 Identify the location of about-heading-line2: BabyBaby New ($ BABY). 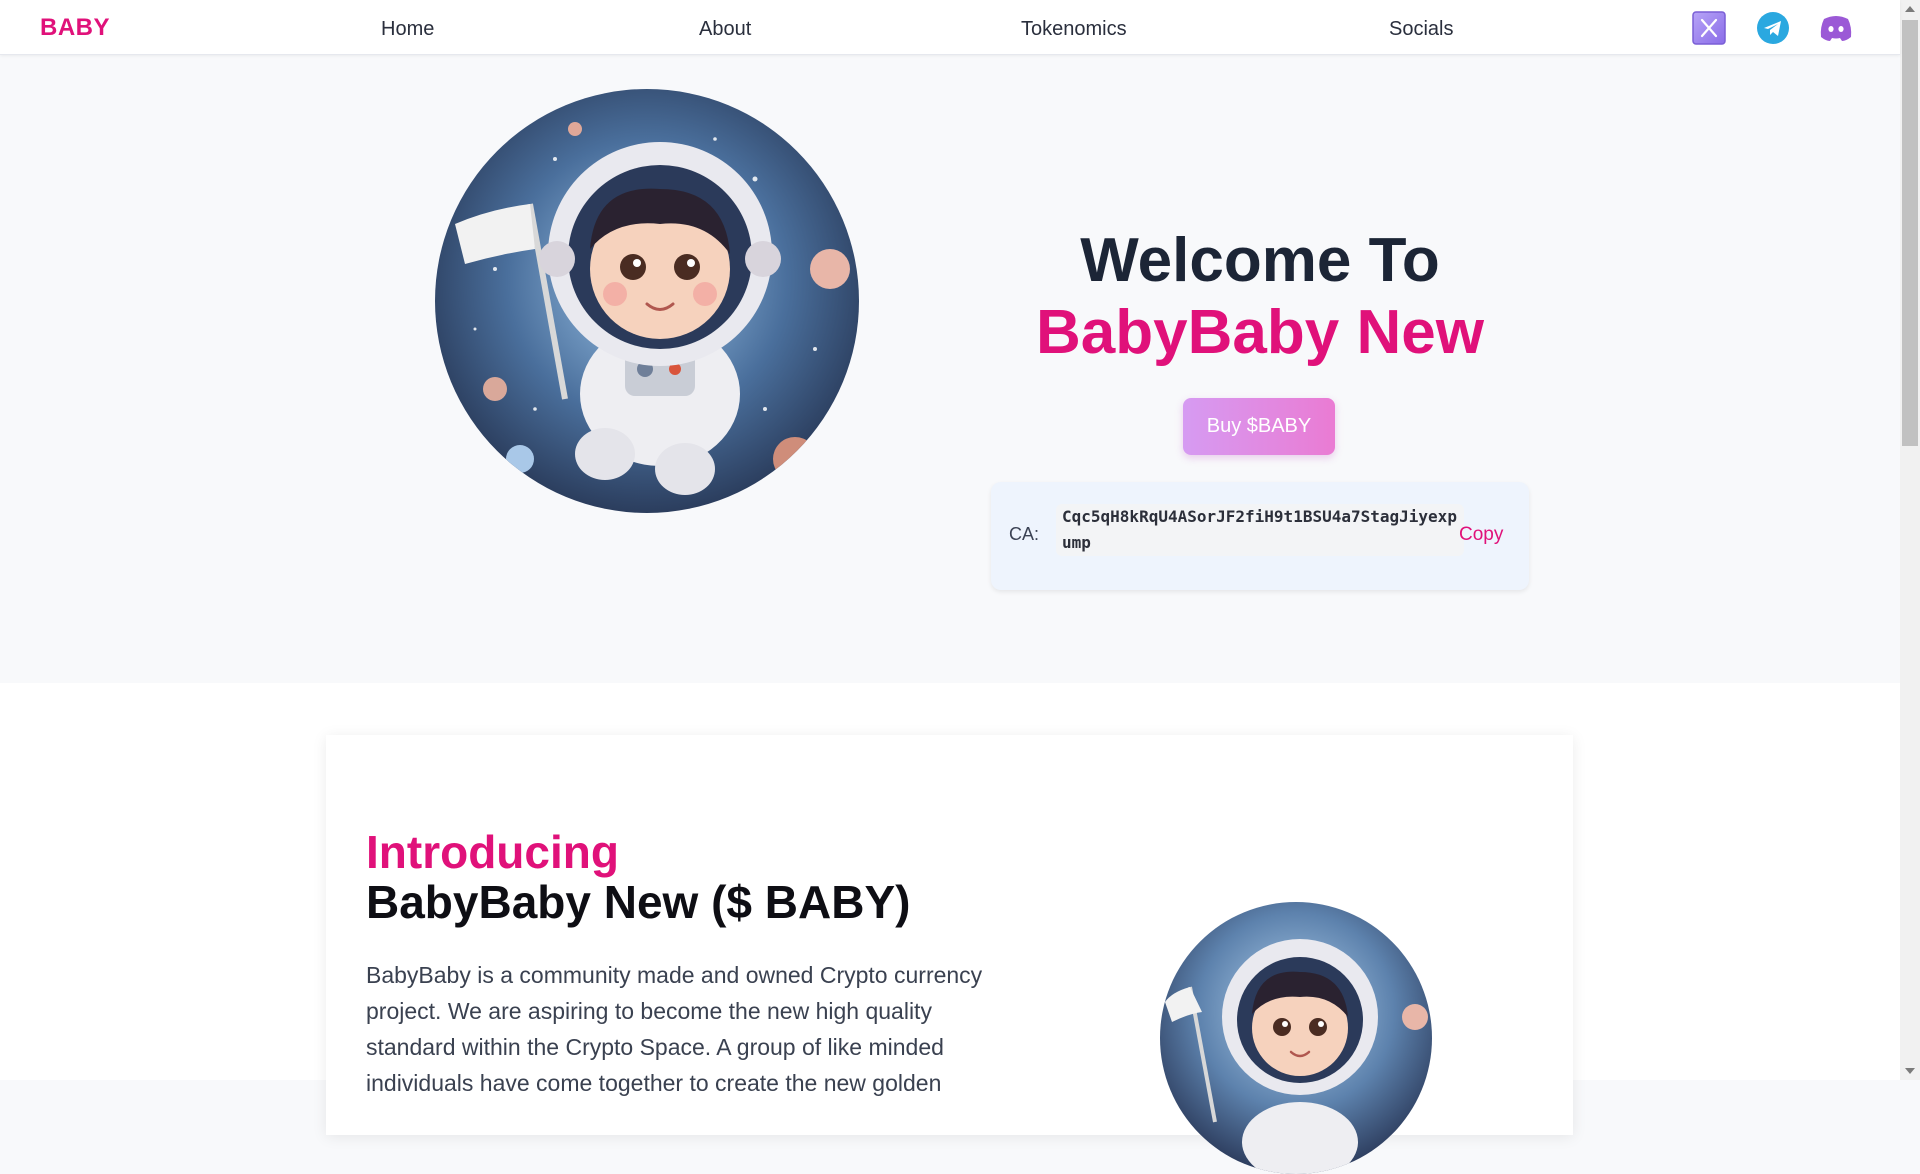
(638, 902).